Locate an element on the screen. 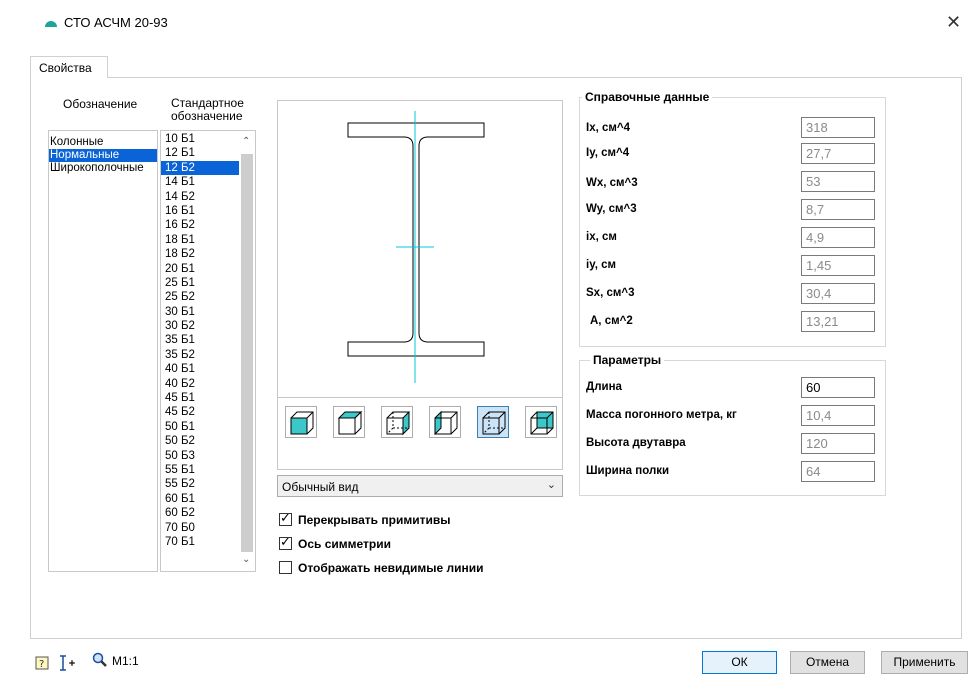 This screenshot has height=682, width=979. list-item: 45 Б1 is located at coordinates (200, 398).